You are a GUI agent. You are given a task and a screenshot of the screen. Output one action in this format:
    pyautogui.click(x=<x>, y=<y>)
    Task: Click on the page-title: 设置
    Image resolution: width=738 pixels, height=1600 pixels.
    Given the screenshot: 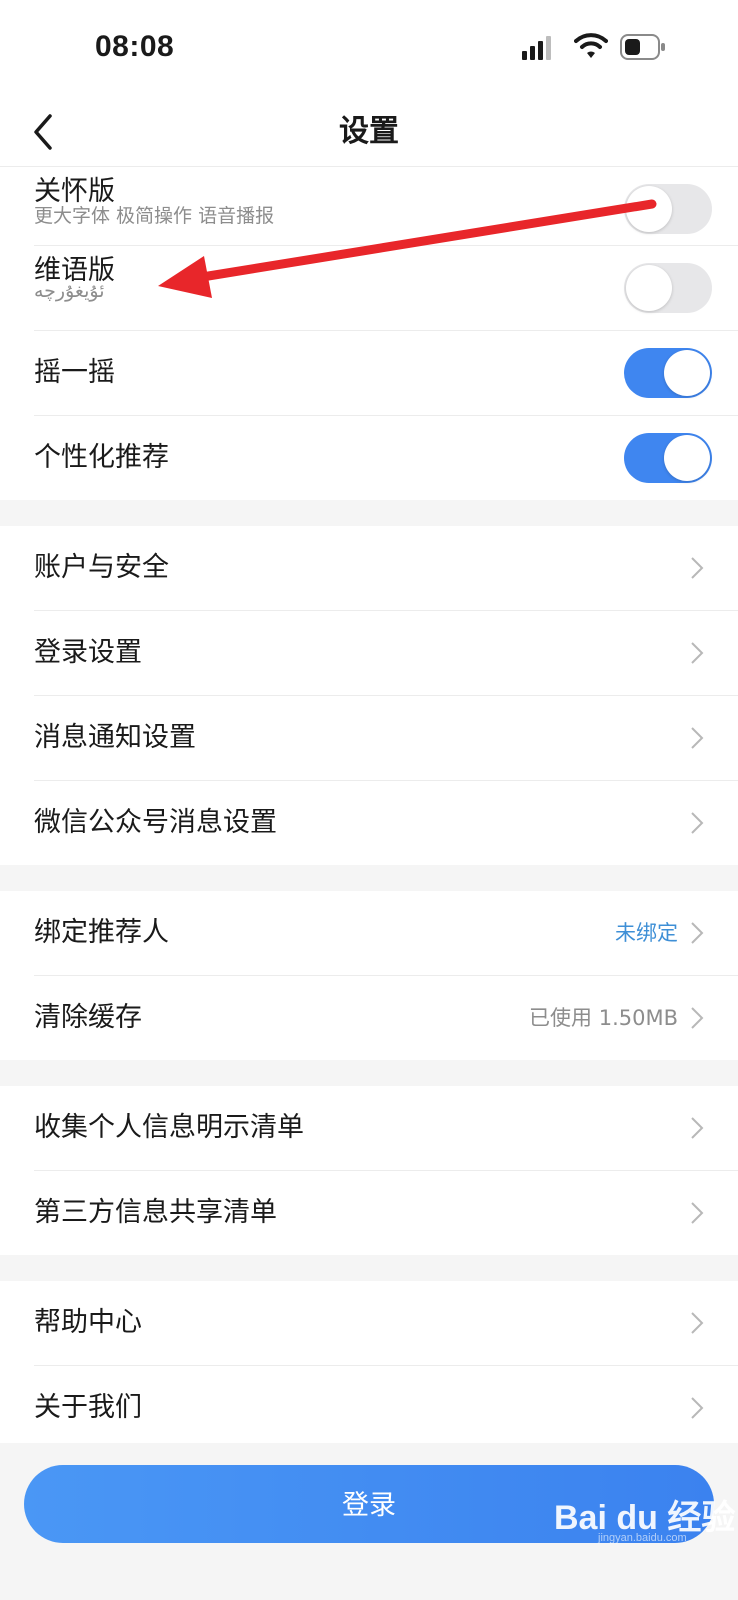 What is the action you would take?
    pyautogui.click(x=369, y=131)
    